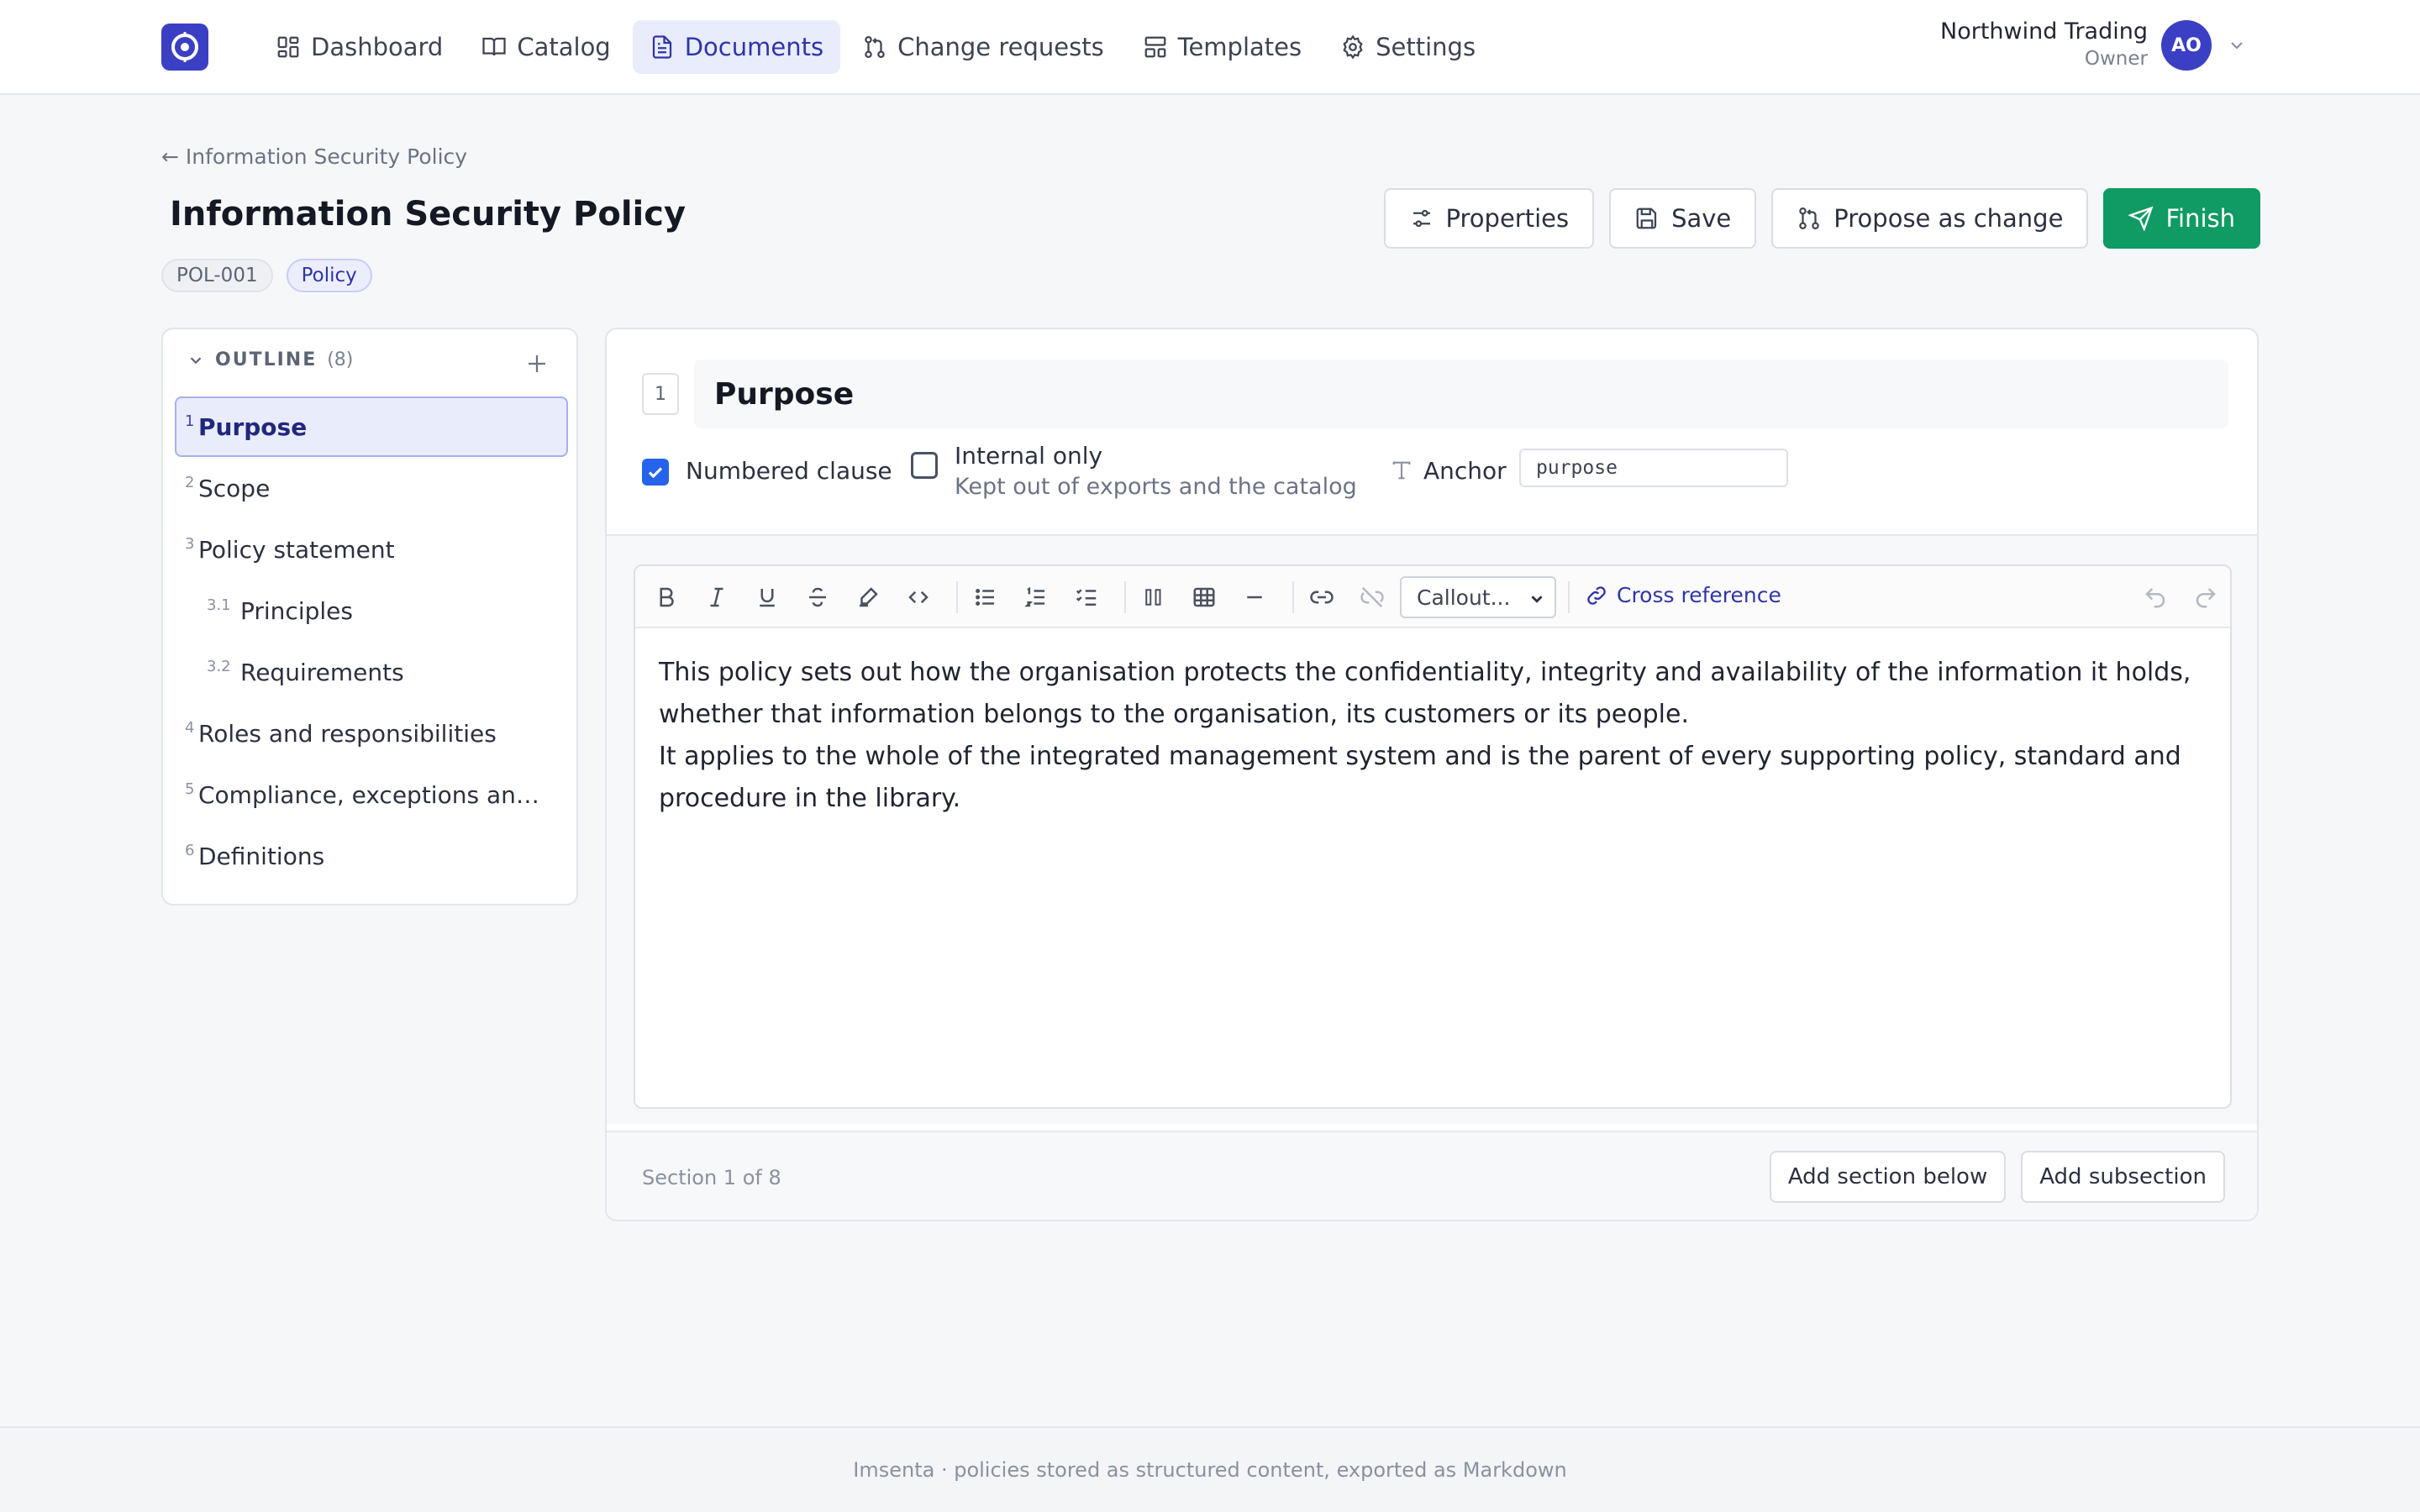  Describe the element at coordinates (717, 597) in the screenshot. I see `italic-icon` at that location.